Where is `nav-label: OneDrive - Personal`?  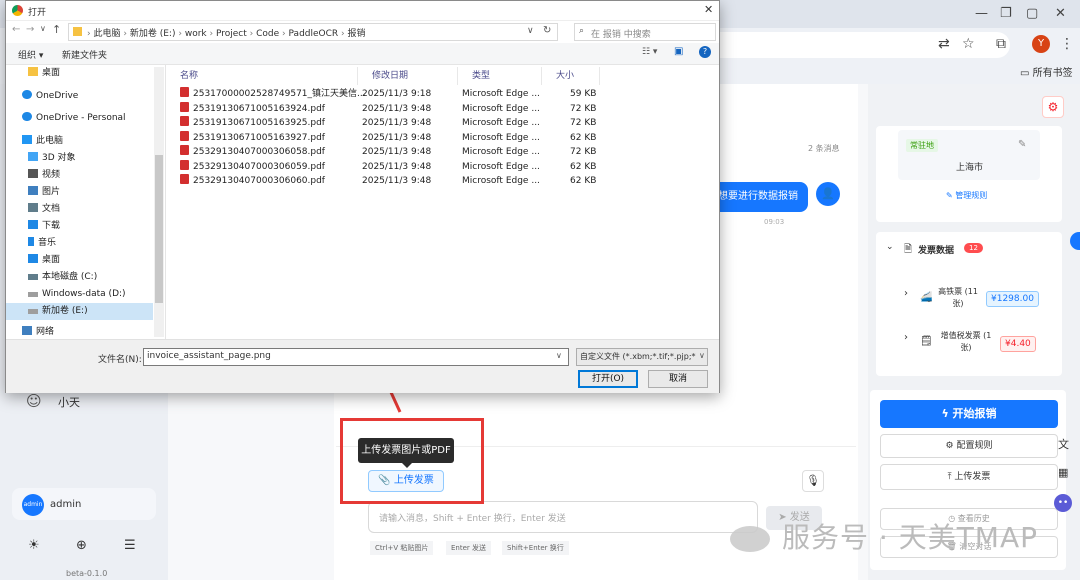
nav-label: OneDrive - Personal is located at coordinates (81, 118).